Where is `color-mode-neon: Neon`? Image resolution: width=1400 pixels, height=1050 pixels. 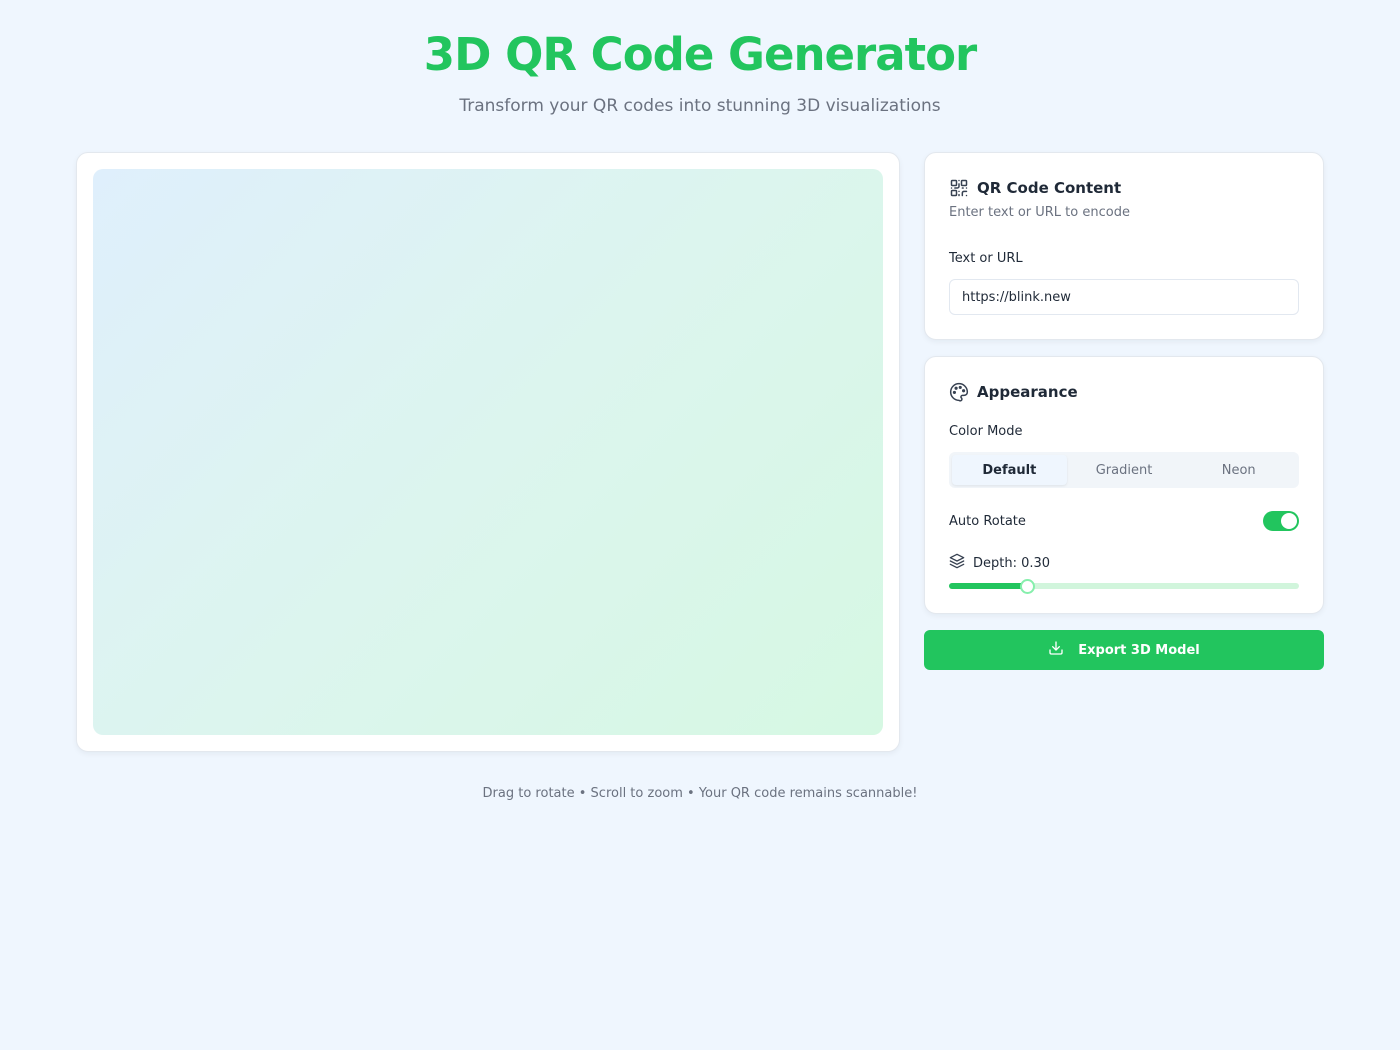
color-mode-neon: Neon is located at coordinates (1238, 470).